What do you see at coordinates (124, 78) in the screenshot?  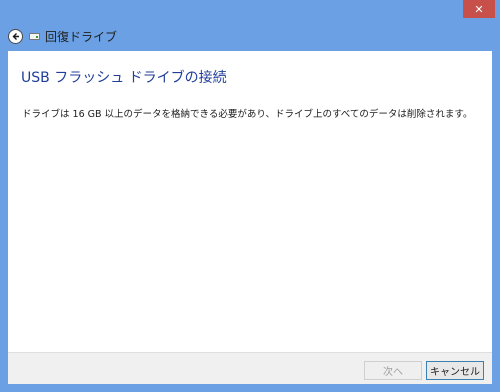 I see `page-heading: USB フラッシュ ドライブの接続` at bounding box center [124, 78].